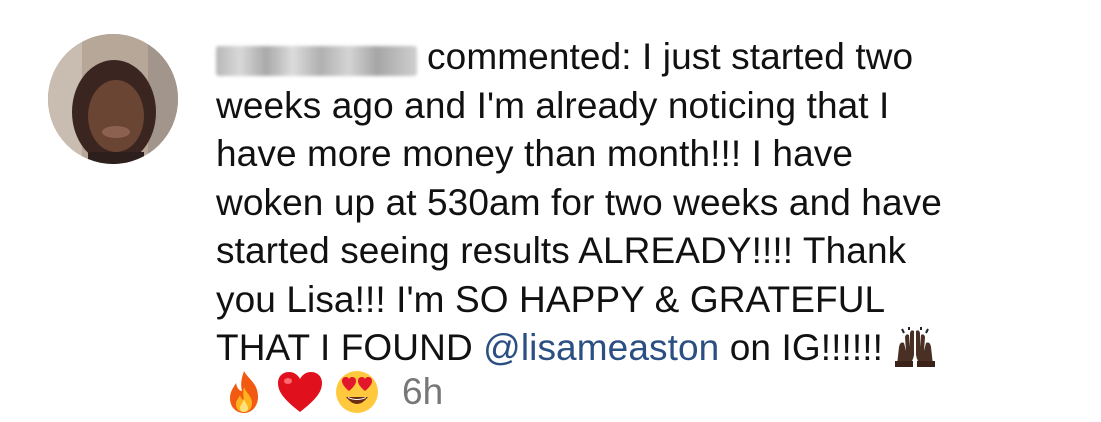 Image resolution: width=1101 pixels, height=422 pixels. Describe the element at coordinates (357, 392) in the screenshot. I see `heart-eyes-emoji-icon` at that location.